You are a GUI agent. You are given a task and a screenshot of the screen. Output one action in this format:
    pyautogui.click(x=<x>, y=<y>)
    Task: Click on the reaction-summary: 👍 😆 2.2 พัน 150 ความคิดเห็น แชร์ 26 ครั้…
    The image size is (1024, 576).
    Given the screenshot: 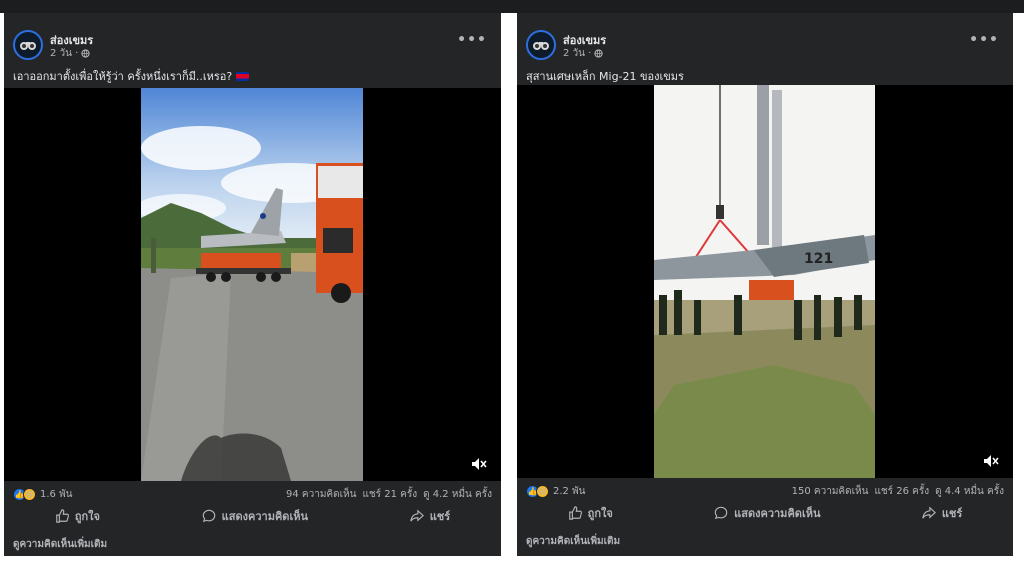 What is the action you would take?
    pyautogui.click(x=765, y=491)
    